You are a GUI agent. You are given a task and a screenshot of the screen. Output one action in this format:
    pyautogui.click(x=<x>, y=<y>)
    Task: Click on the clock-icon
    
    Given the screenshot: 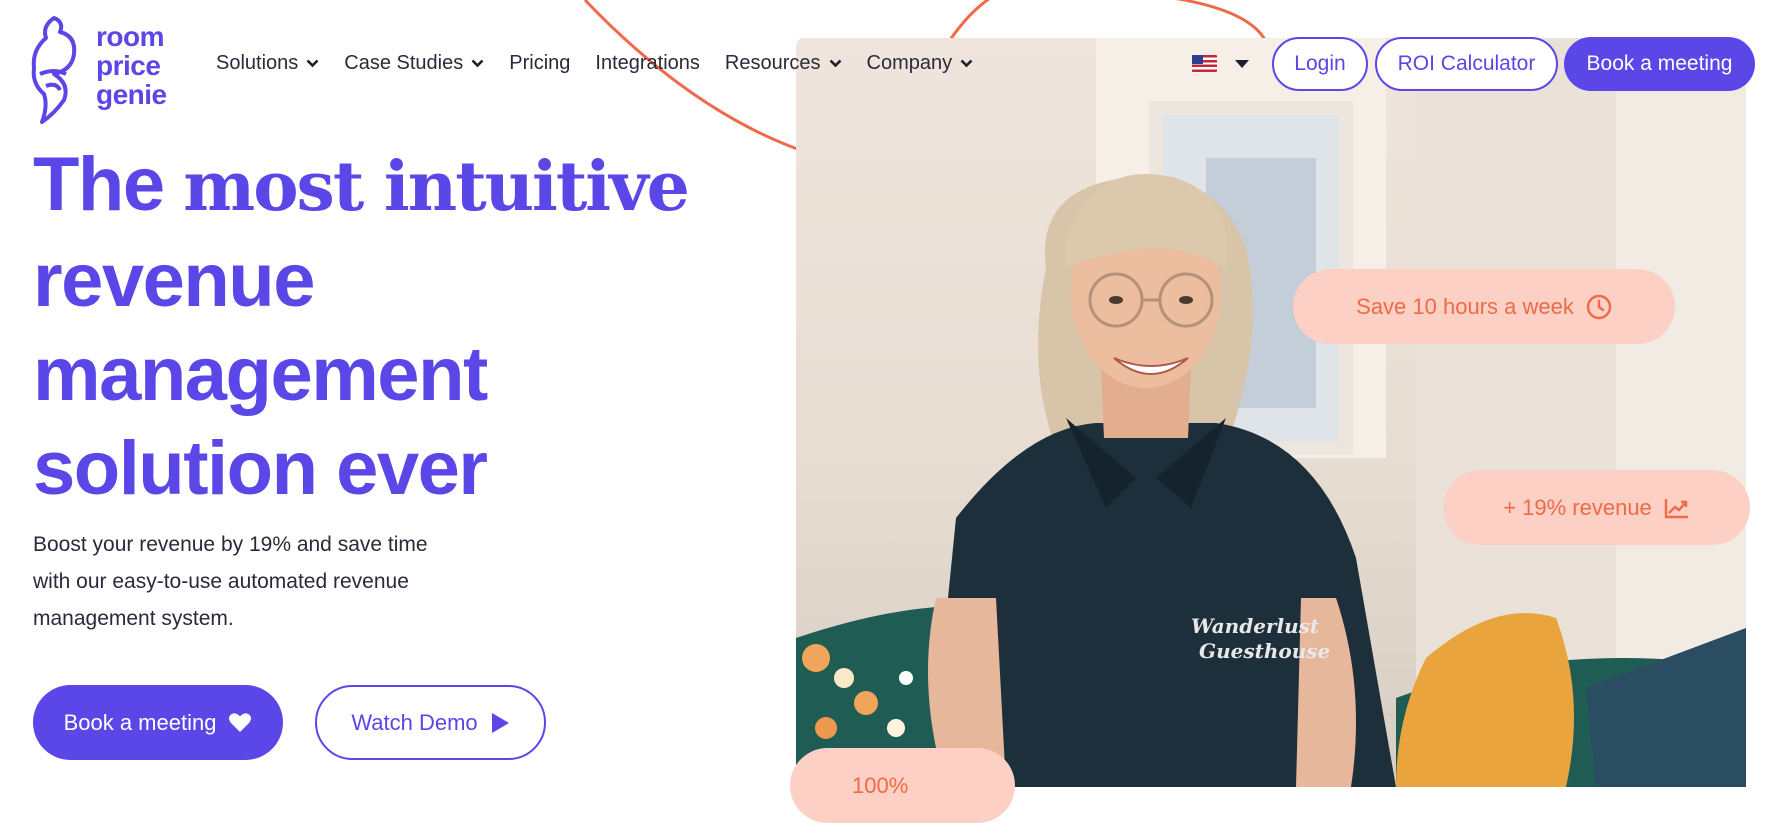 What is the action you would take?
    pyautogui.click(x=1599, y=306)
    